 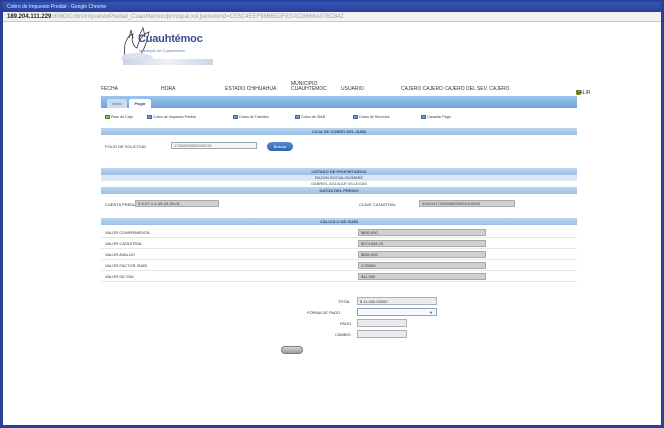 What do you see at coordinates (170, 39) in the screenshot?
I see `logo-text: Cuauhtémoc` at bounding box center [170, 39].